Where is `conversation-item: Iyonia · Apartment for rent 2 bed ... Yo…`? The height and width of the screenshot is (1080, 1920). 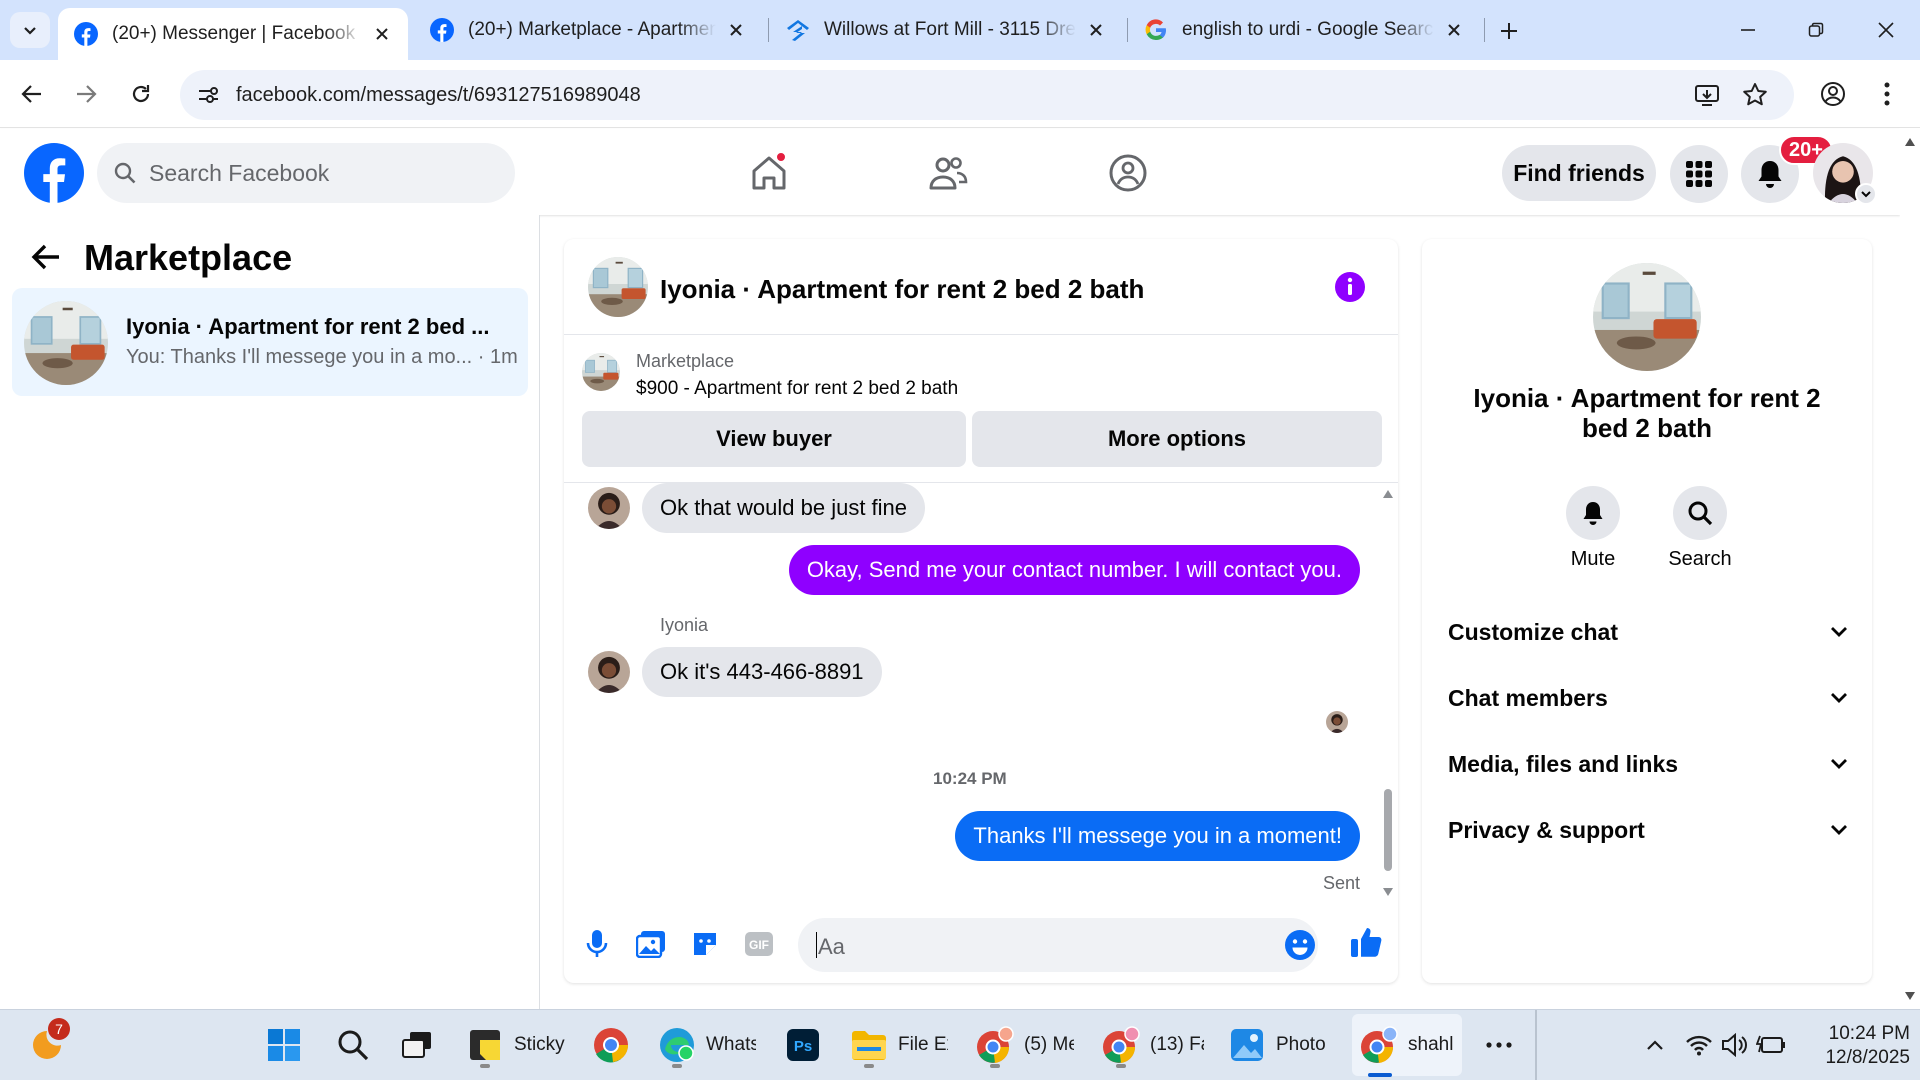
conversation-item: Iyonia · Apartment for rent 2 bed ... Yo… is located at coordinates (270, 342).